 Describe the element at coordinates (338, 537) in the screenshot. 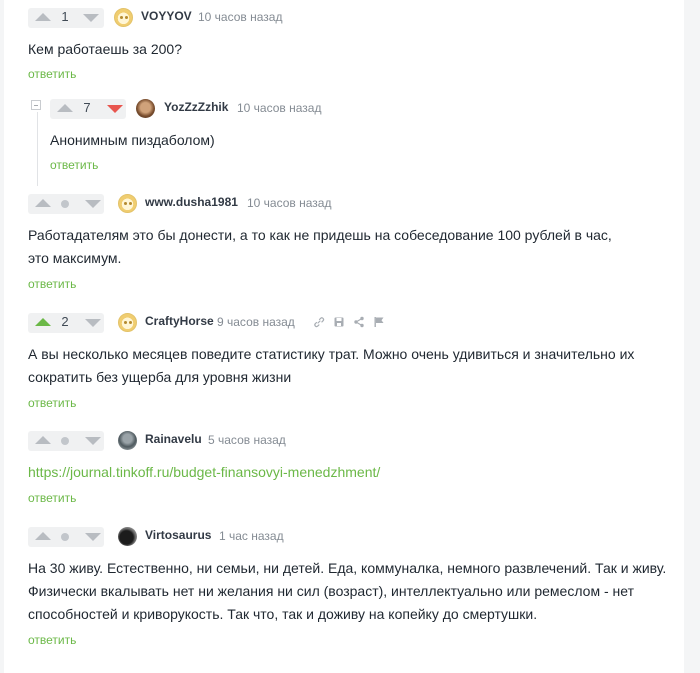

I see `comment-header: Virtosaurus 1 час назад` at that location.